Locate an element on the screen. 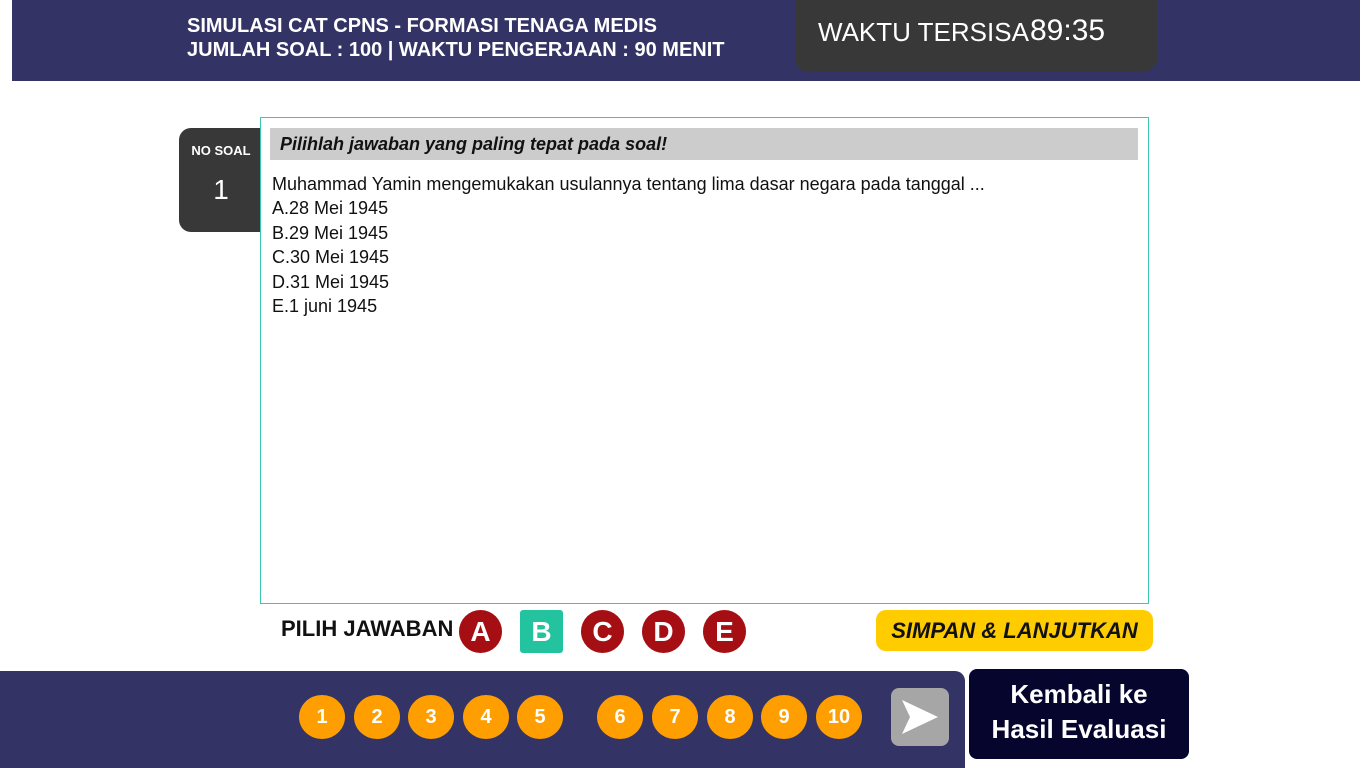  question-number-tab: NO SOAL 1 is located at coordinates (221, 180).